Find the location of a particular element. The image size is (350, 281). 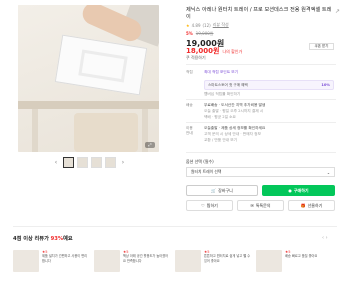

sale-price-label: 나의 할인가 is located at coordinates (232, 52).